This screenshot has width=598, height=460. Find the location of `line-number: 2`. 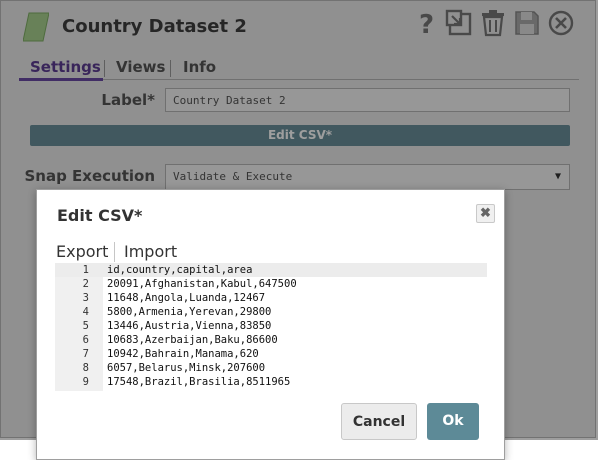

line-number: 2 is located at coordinates (85, 284).